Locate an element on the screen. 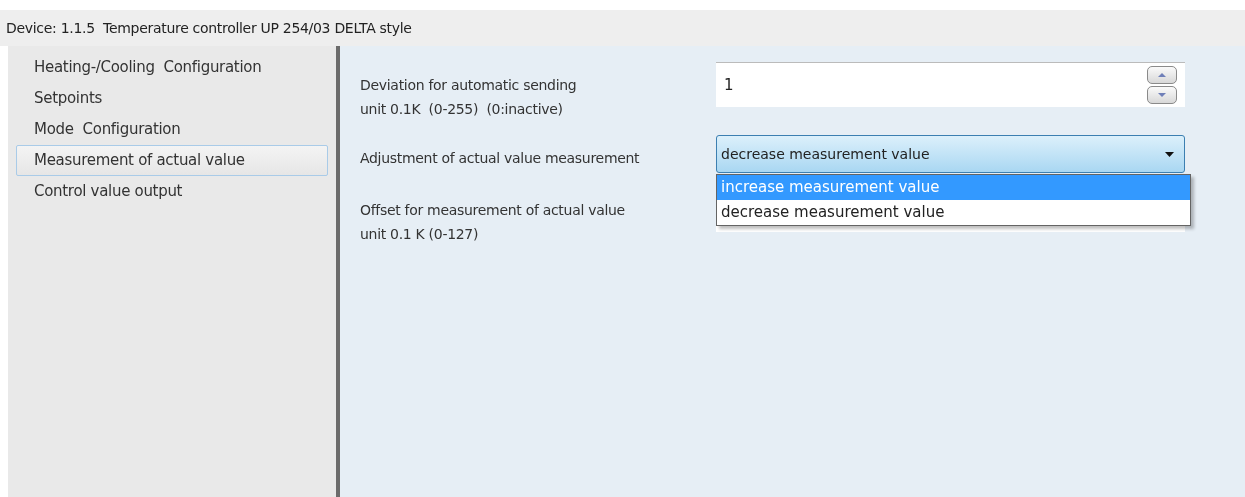 The image size is (1245, 497). spin-down-button is located at coordinates (1162, 95).